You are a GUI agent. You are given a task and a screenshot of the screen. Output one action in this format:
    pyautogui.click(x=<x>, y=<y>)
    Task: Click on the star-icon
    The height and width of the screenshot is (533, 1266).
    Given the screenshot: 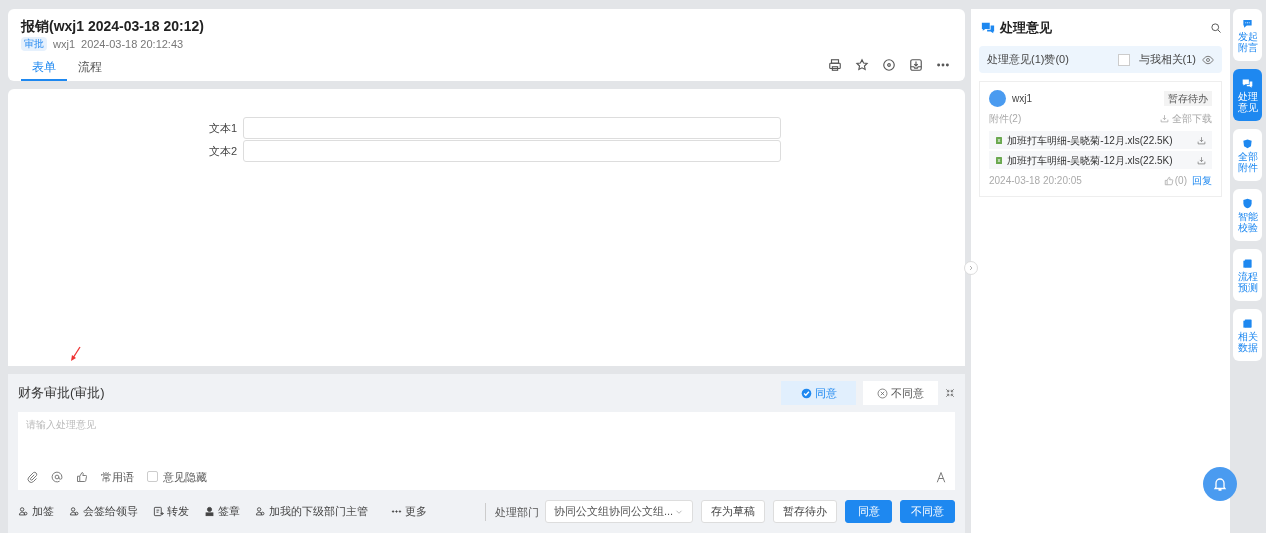 What is the action you would take?
    pyautogui.click(x=862, y=65)
    